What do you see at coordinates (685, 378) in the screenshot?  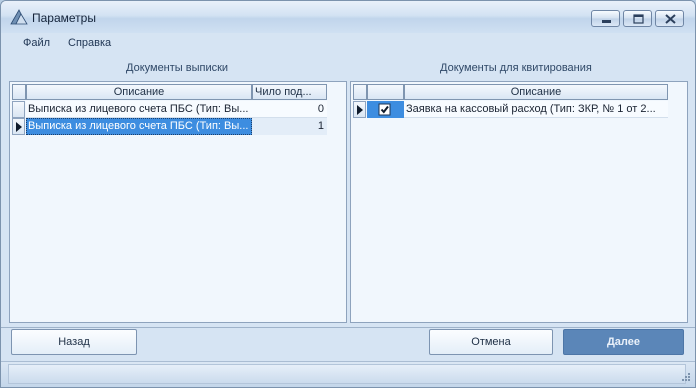 I see `size-grip-icon` at bounding box center [685, 378].